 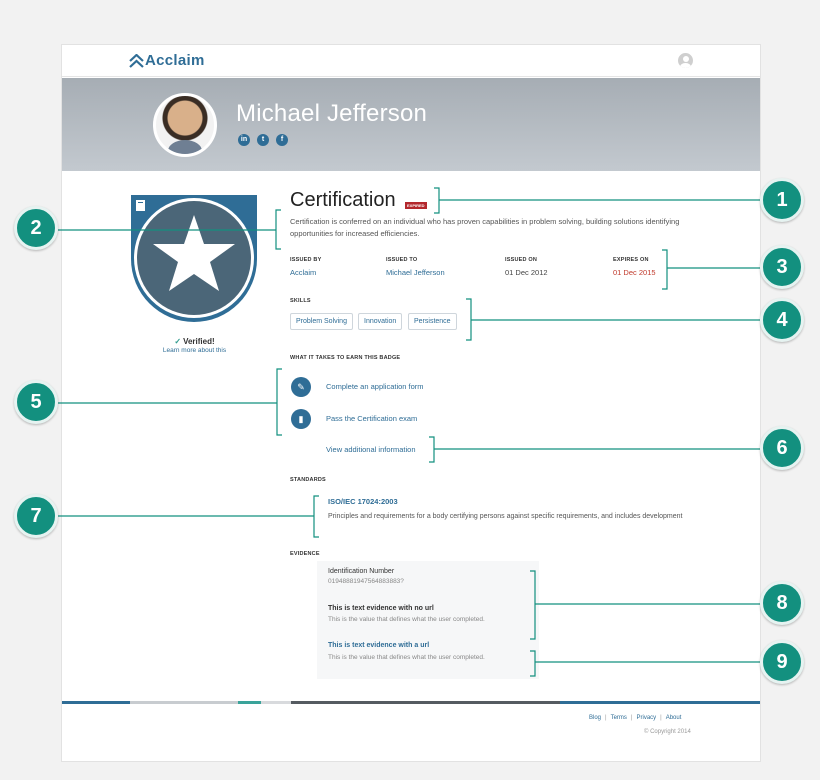 I want to click on user-menu-icon, so click(x=685, y=60).